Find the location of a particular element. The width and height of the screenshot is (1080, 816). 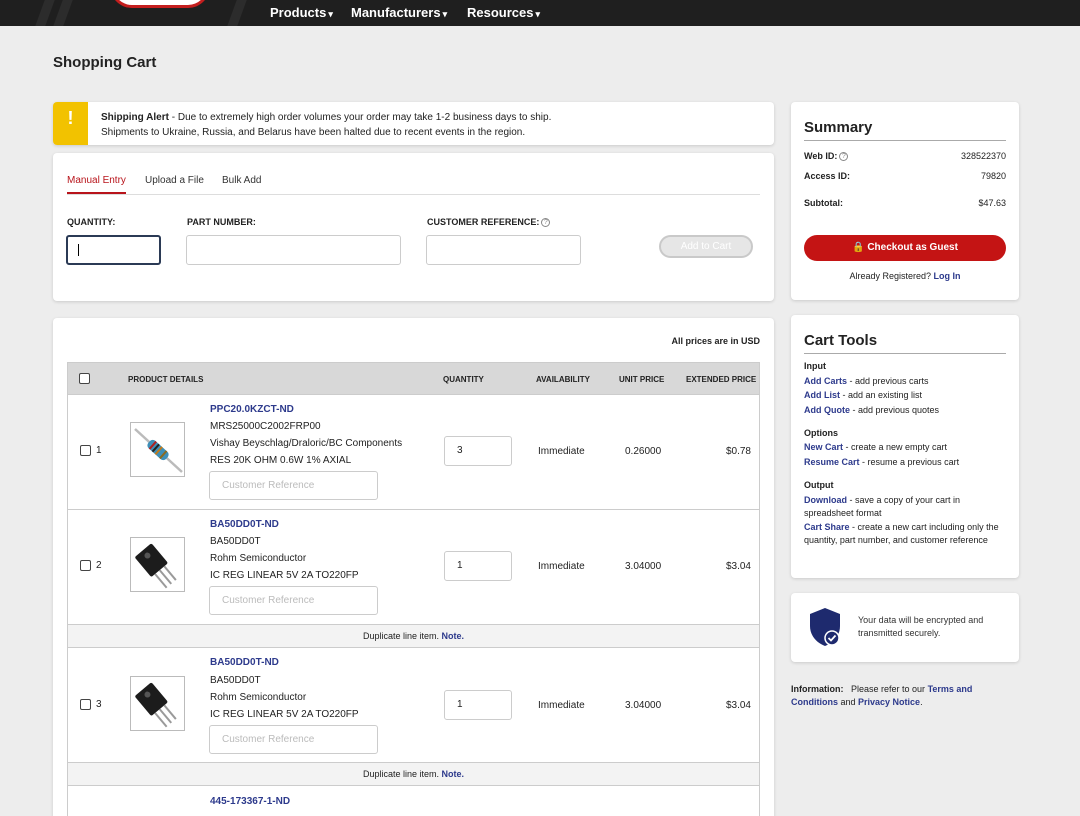

checkout-as-guest-button: 🔒 Checkout as Guest is located at coordinates (905, 248).